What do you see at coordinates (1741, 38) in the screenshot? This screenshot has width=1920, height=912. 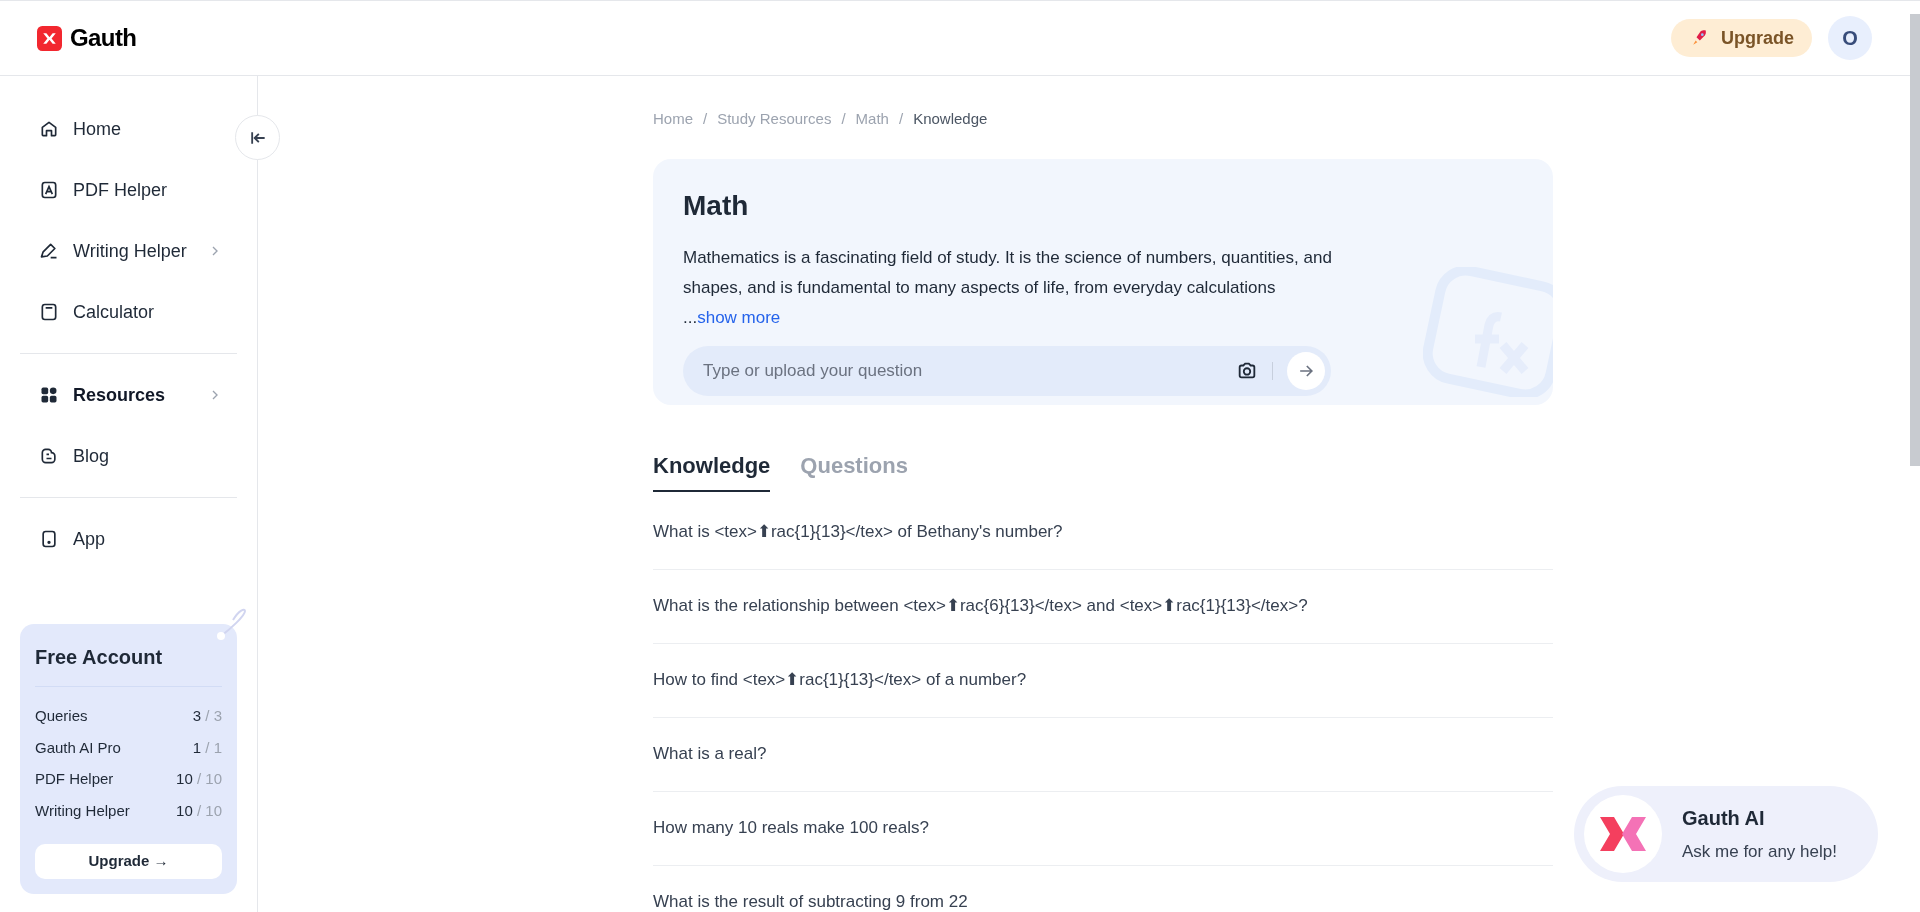 I see `upgrade-button: Upgrade` at bounding box center [1741, 38].